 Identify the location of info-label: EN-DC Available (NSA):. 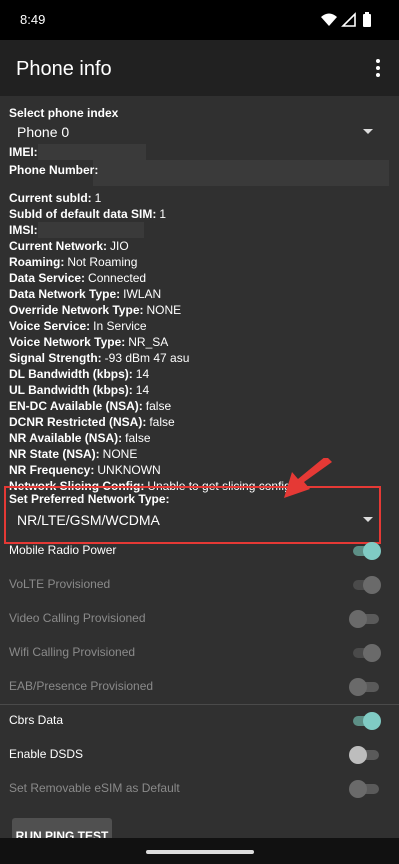
(76, 406).